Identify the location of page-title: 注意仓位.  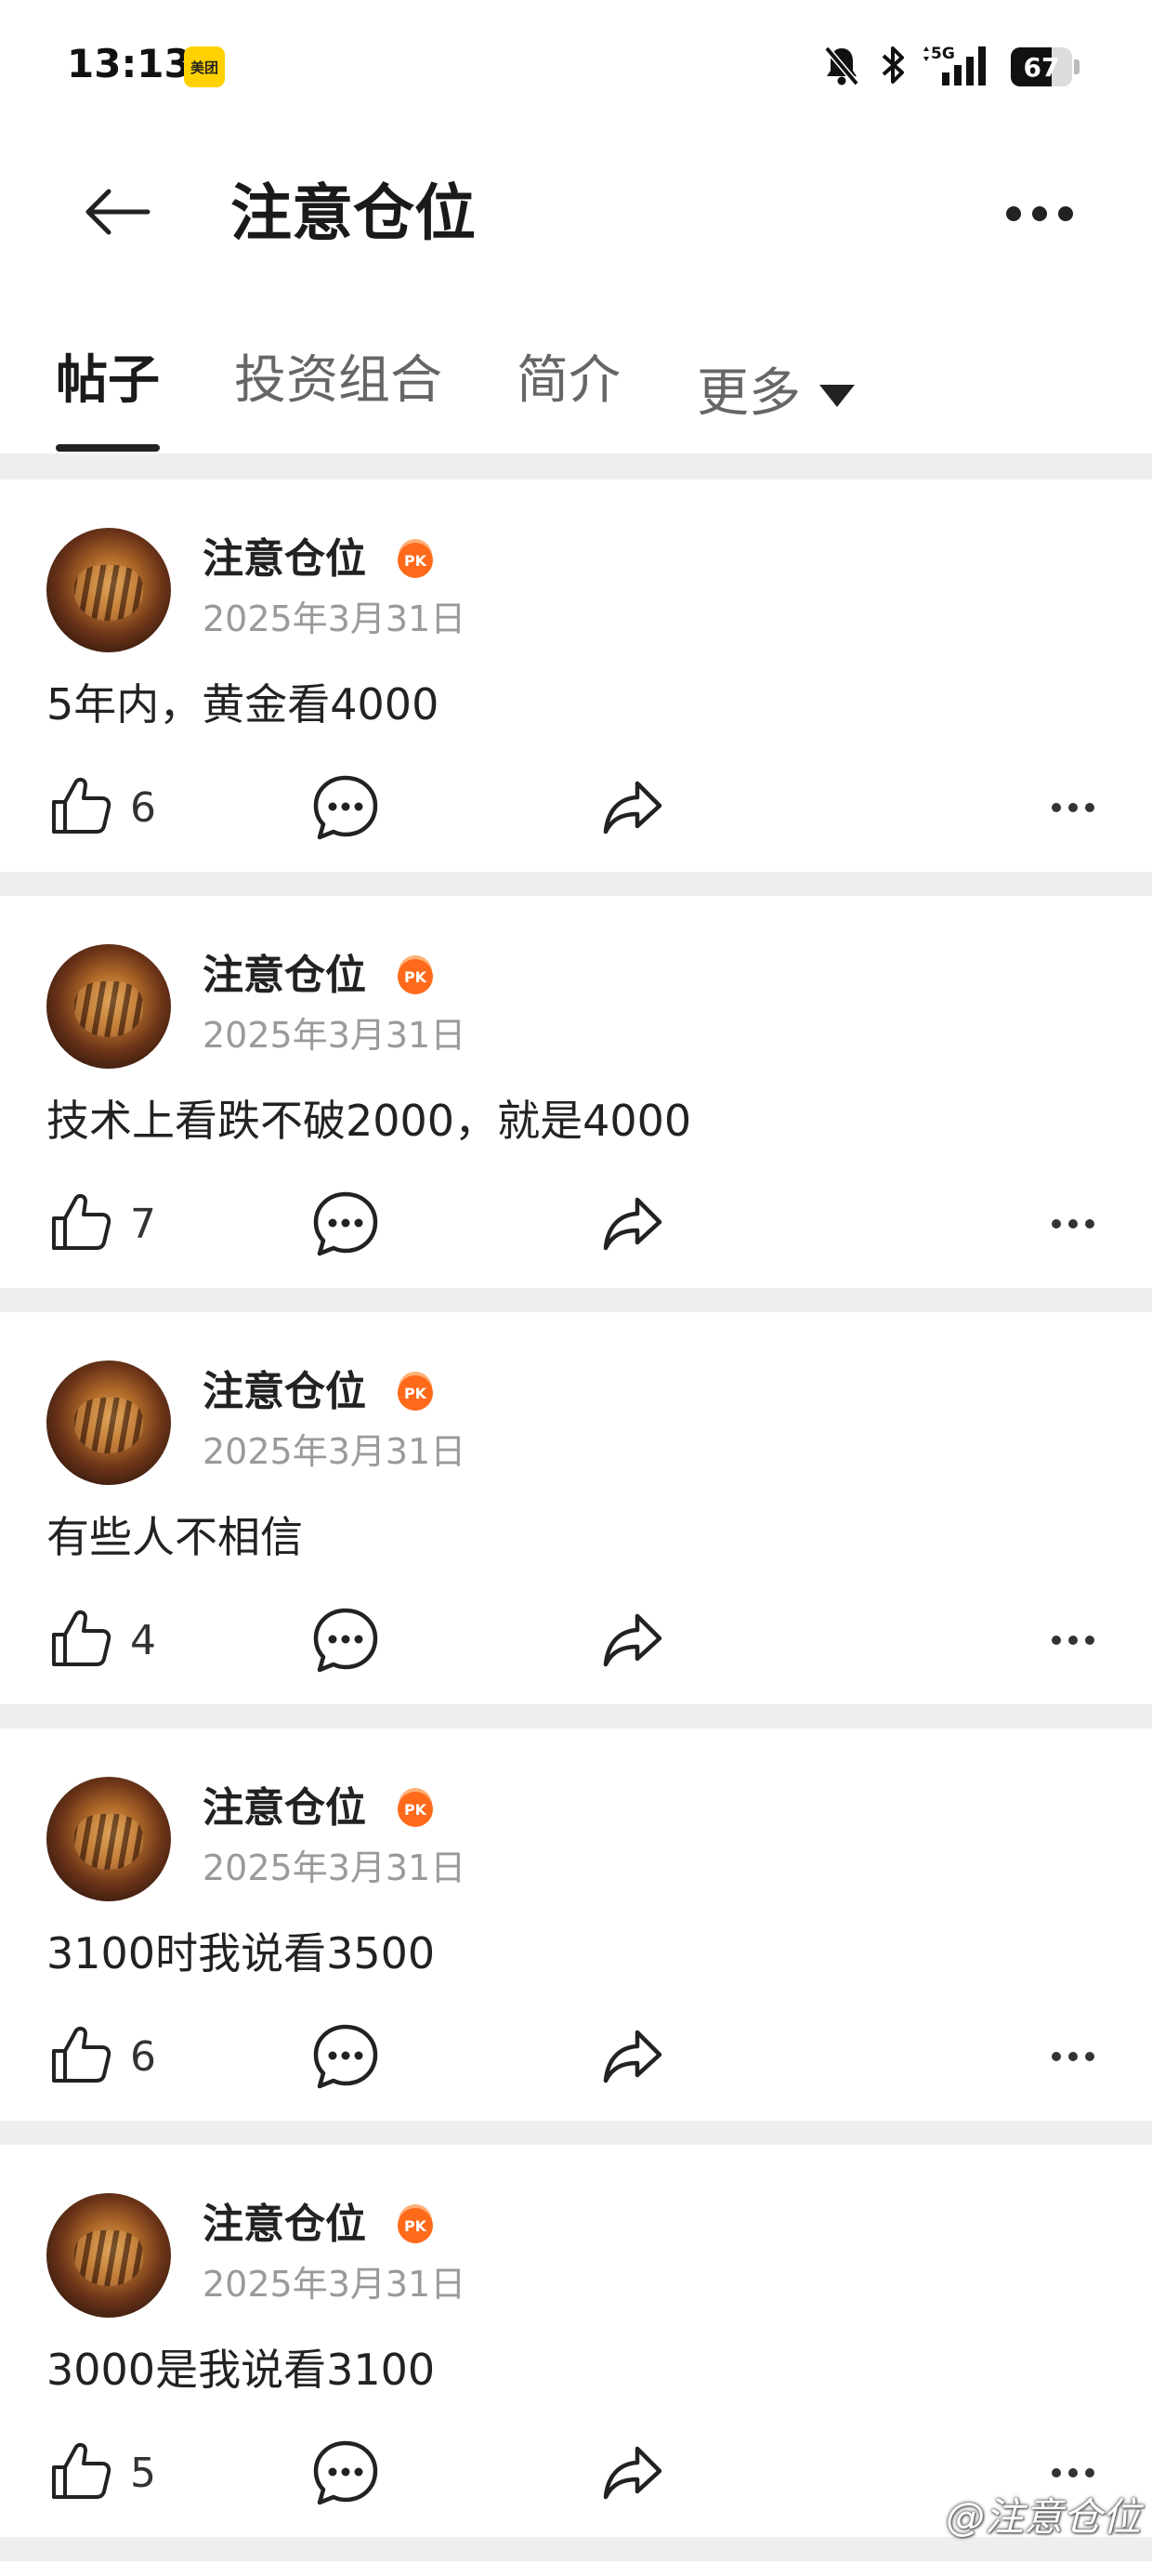
(353, 213).